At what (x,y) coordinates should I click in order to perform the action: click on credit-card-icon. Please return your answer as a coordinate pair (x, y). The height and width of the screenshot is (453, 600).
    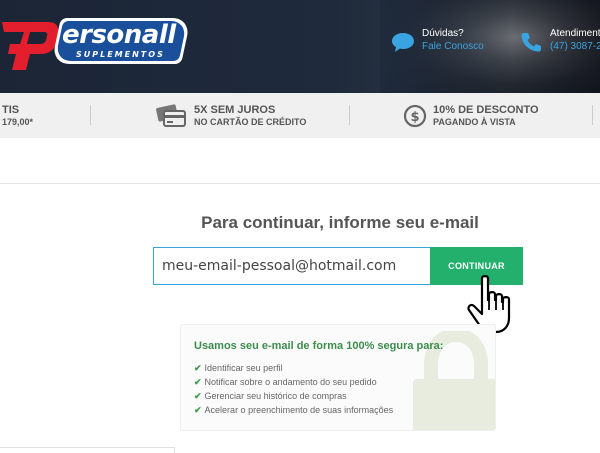
    Looking at the image, I should click on (171, 115).